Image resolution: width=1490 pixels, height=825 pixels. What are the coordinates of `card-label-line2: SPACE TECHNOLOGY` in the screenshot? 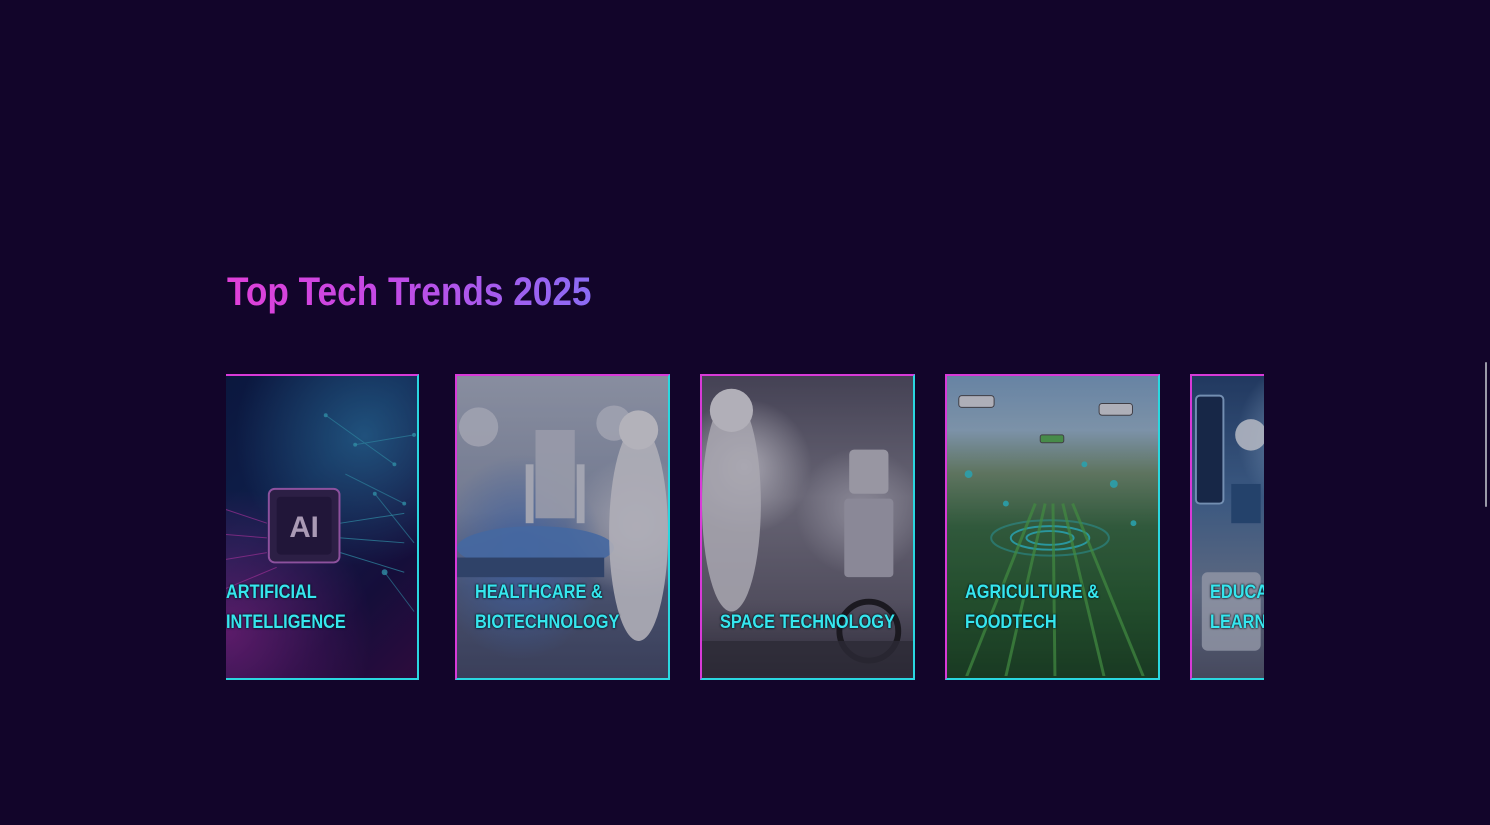 It's located at (807, 622).